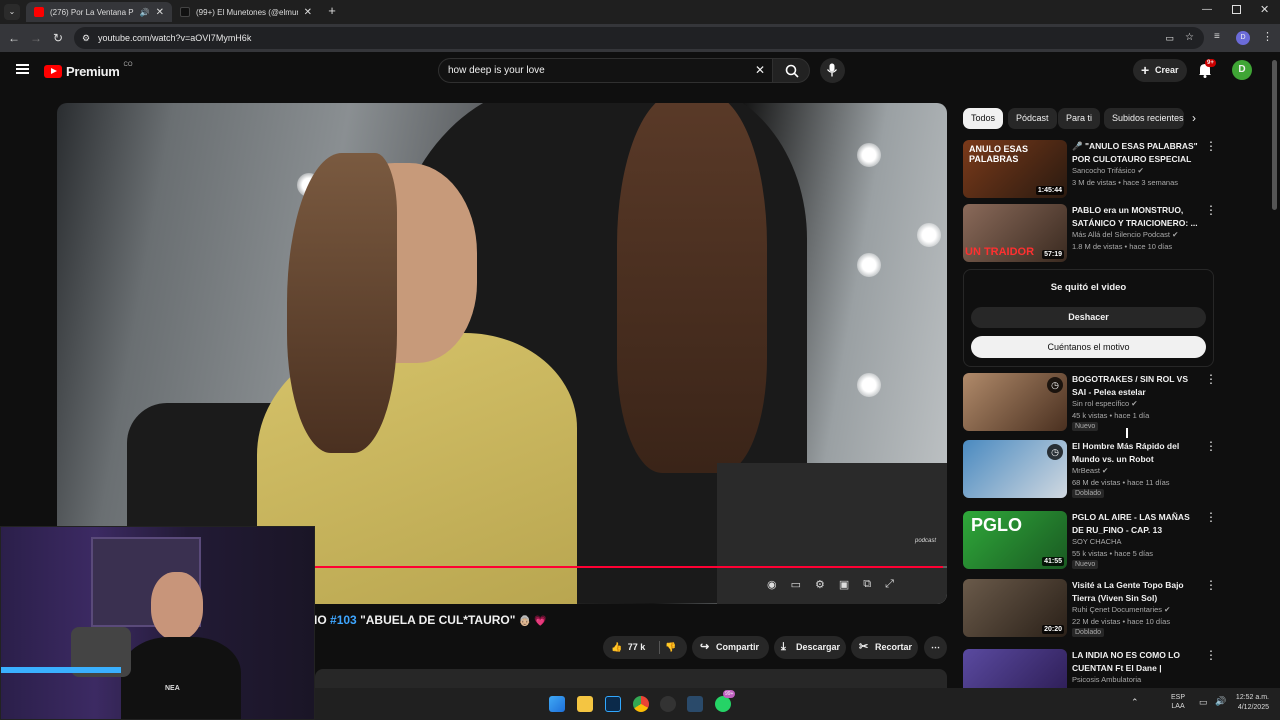  I want to click on description-box, so click(631, 679).